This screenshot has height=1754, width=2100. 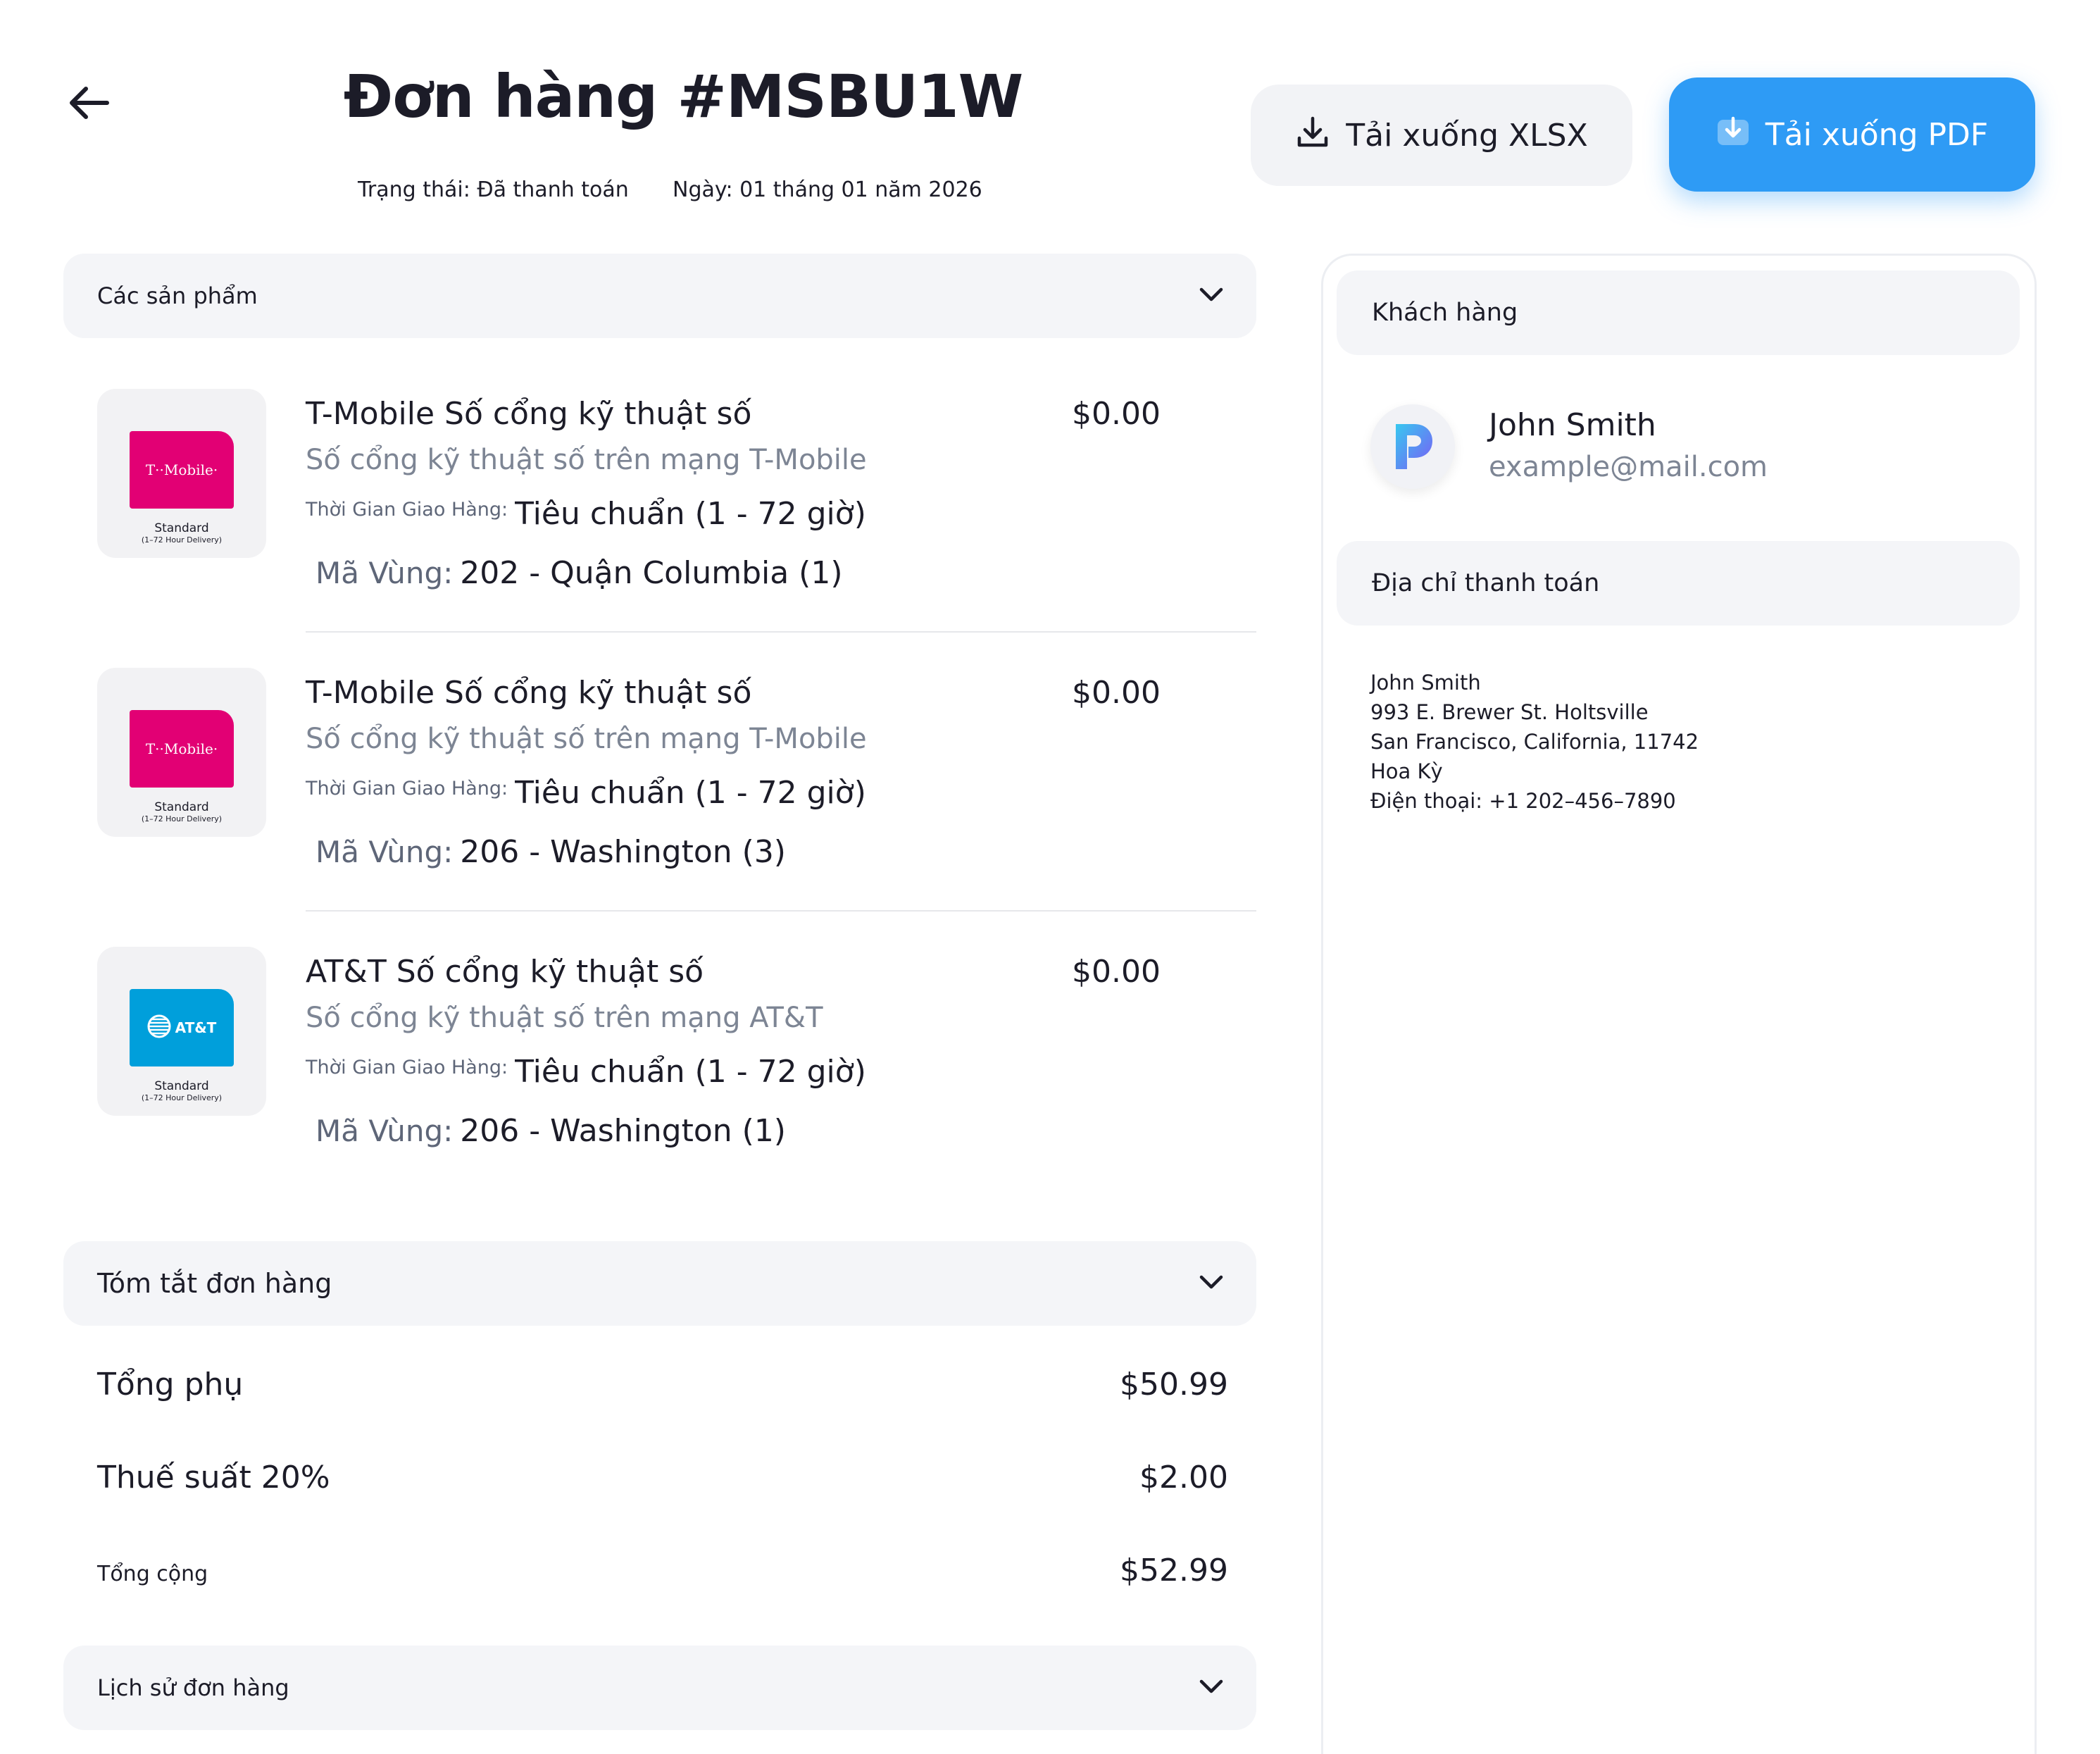 What do you see at coordinates (659, 1688) in the screenshot?
I see `history-section-header: Lịch sử đơn hàng` at bounding box center [659, 1688].